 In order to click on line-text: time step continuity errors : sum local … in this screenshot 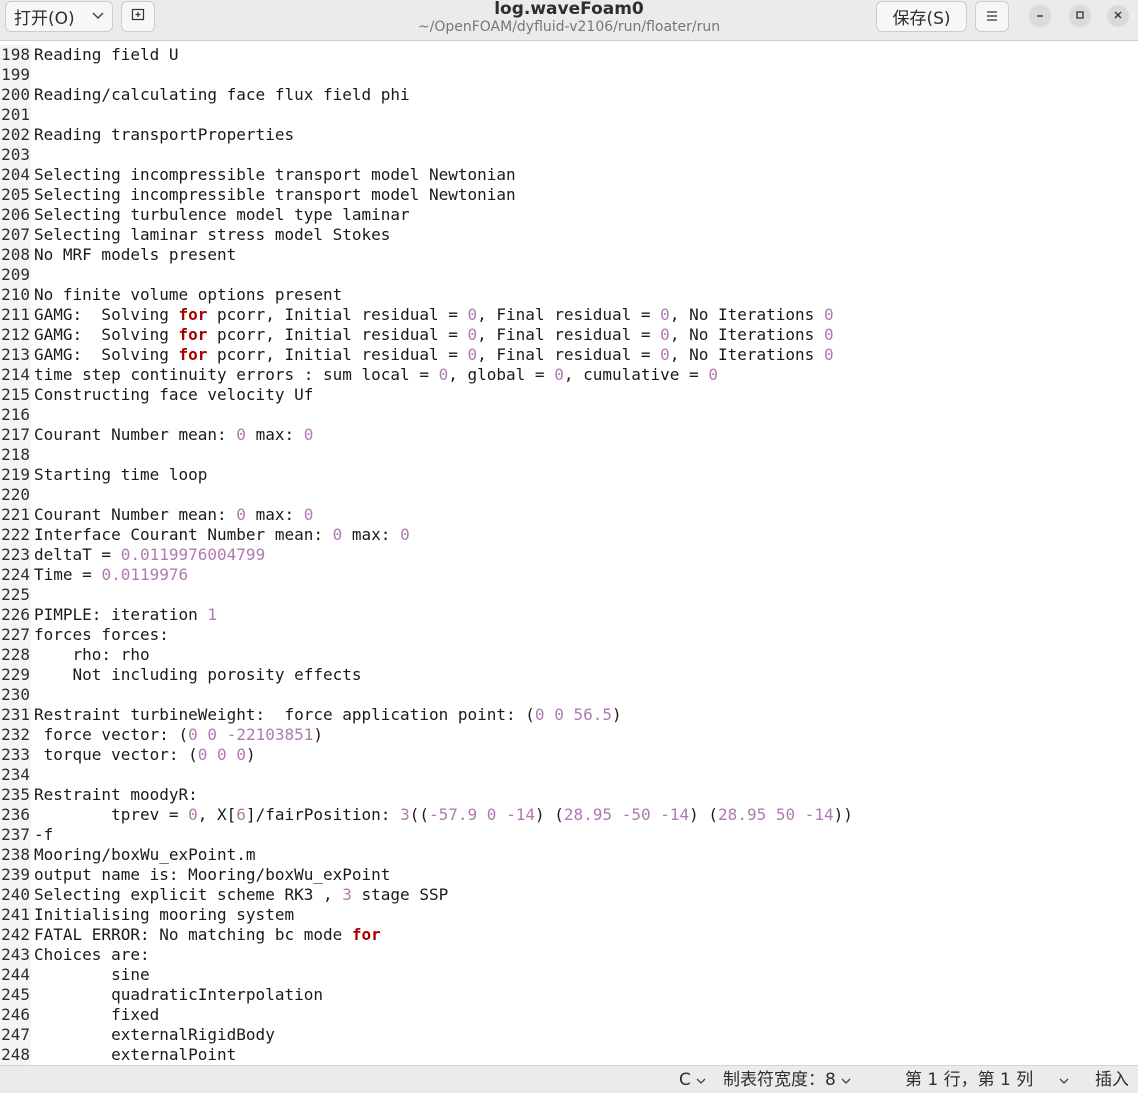, I will do `click(376, 374)`.